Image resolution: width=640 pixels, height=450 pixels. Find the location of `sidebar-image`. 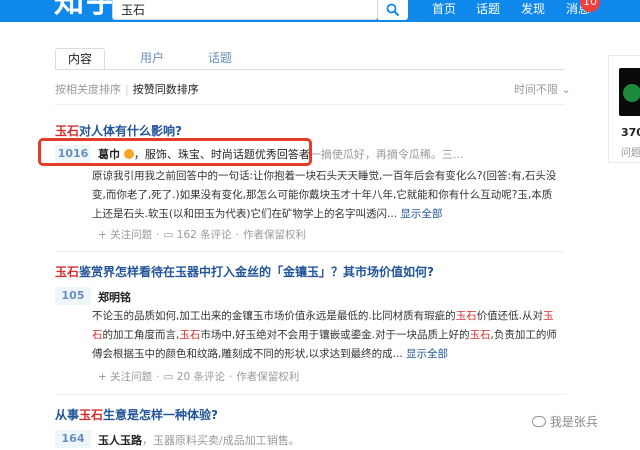

sidebar-image is located at coordinates (629, 92).